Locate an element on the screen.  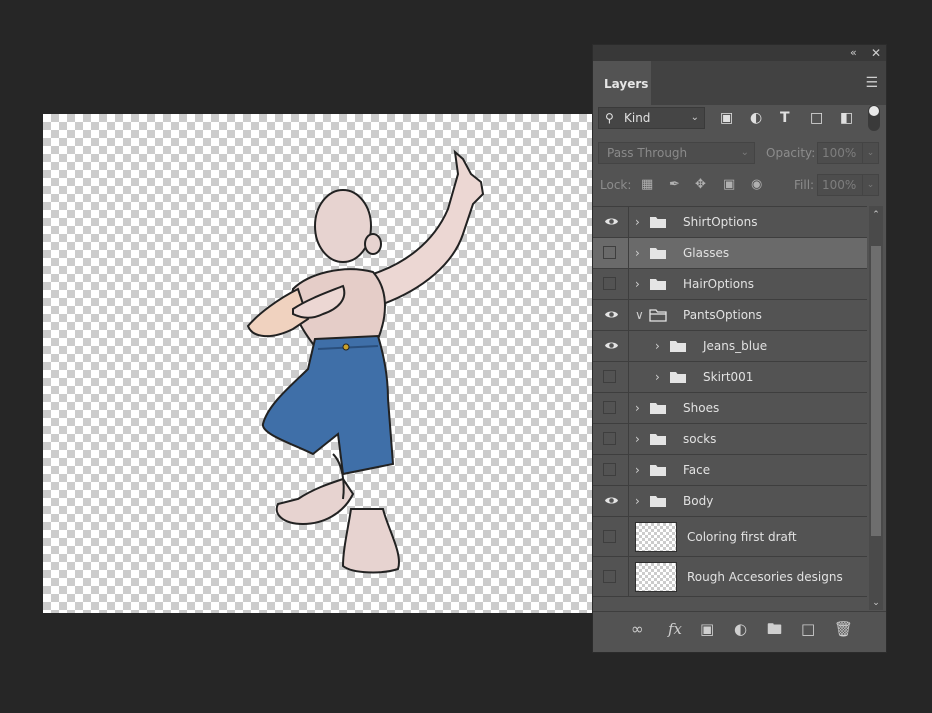
filter-toggle-knob is located at coordinates (874, 111).